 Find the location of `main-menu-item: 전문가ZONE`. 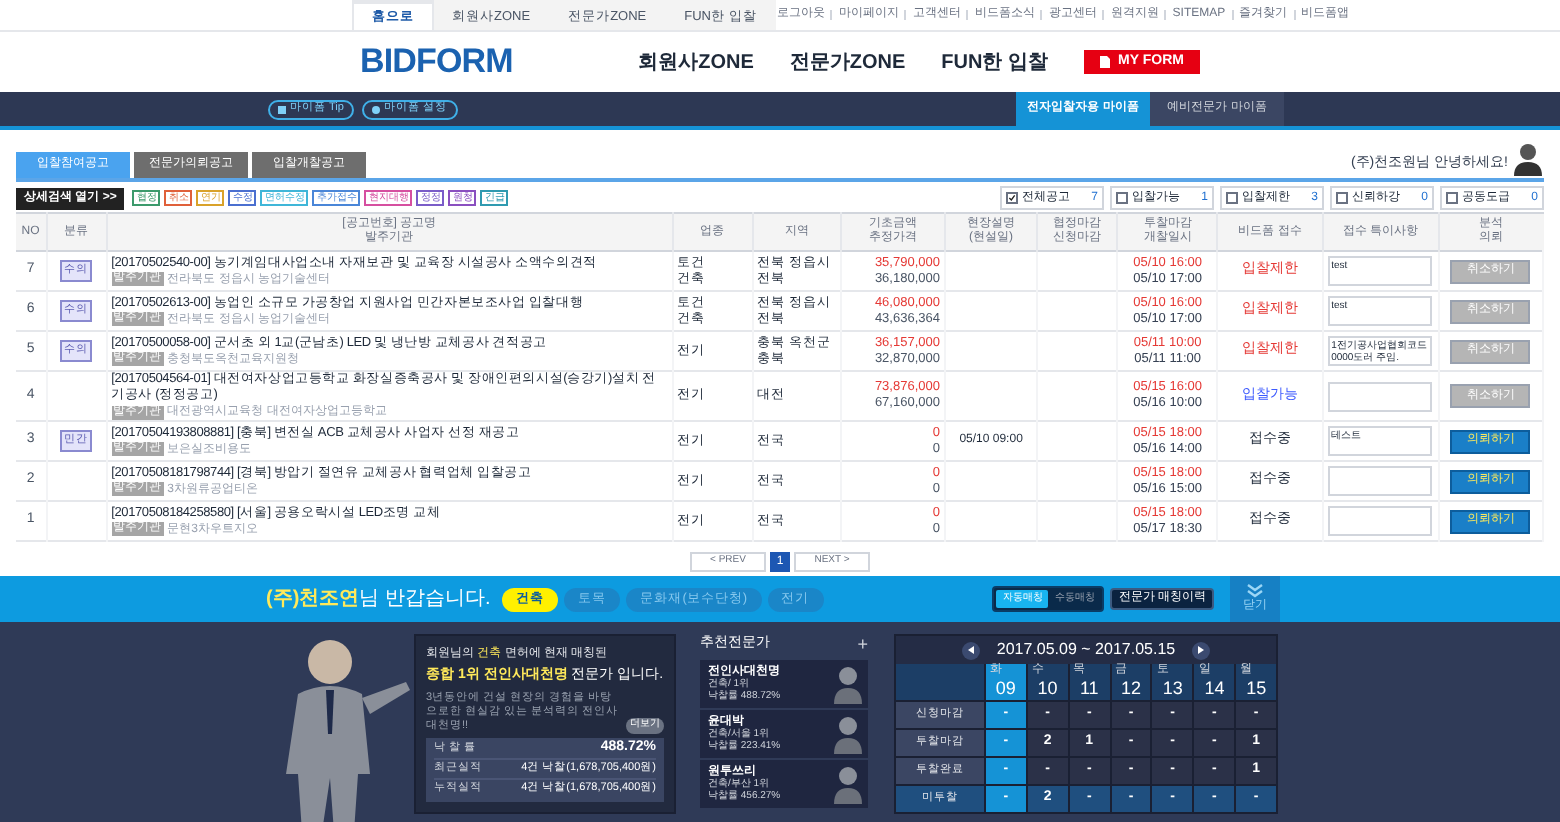

main-menu-item: 전문가ZONE is located at coordinates (847, 62).